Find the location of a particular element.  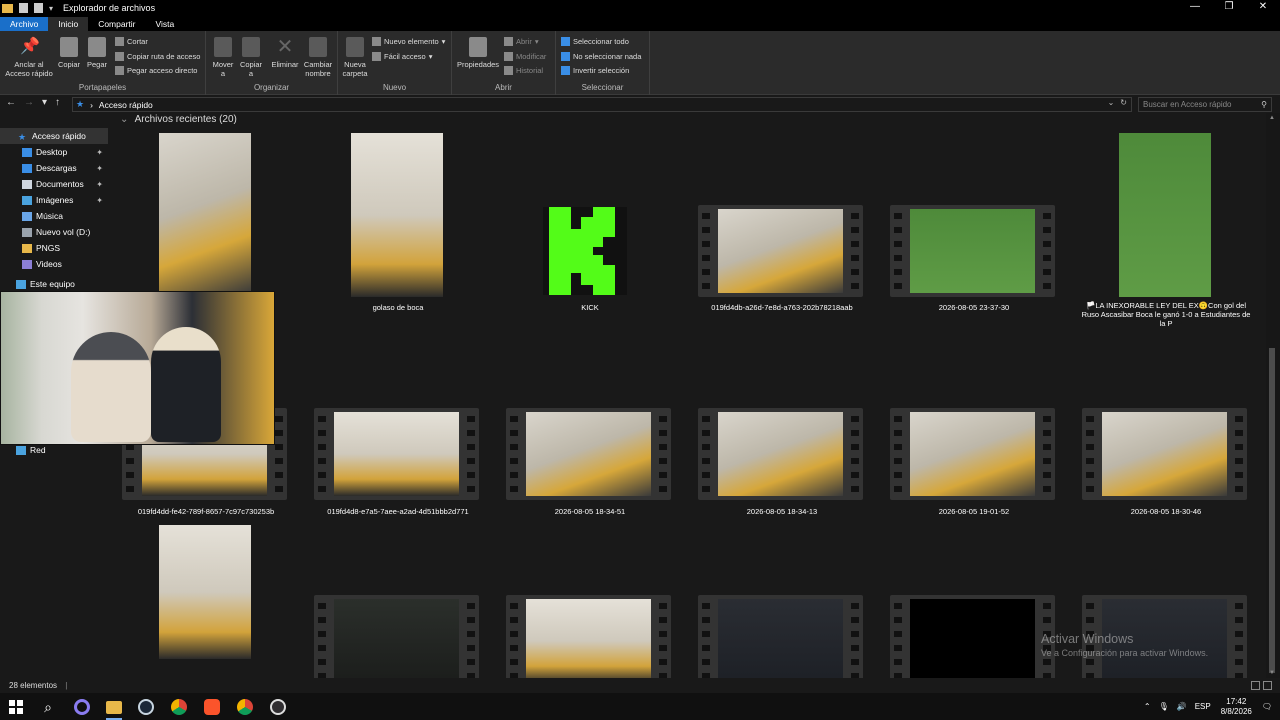

chrome-icon is located at coordinates (179, 707).